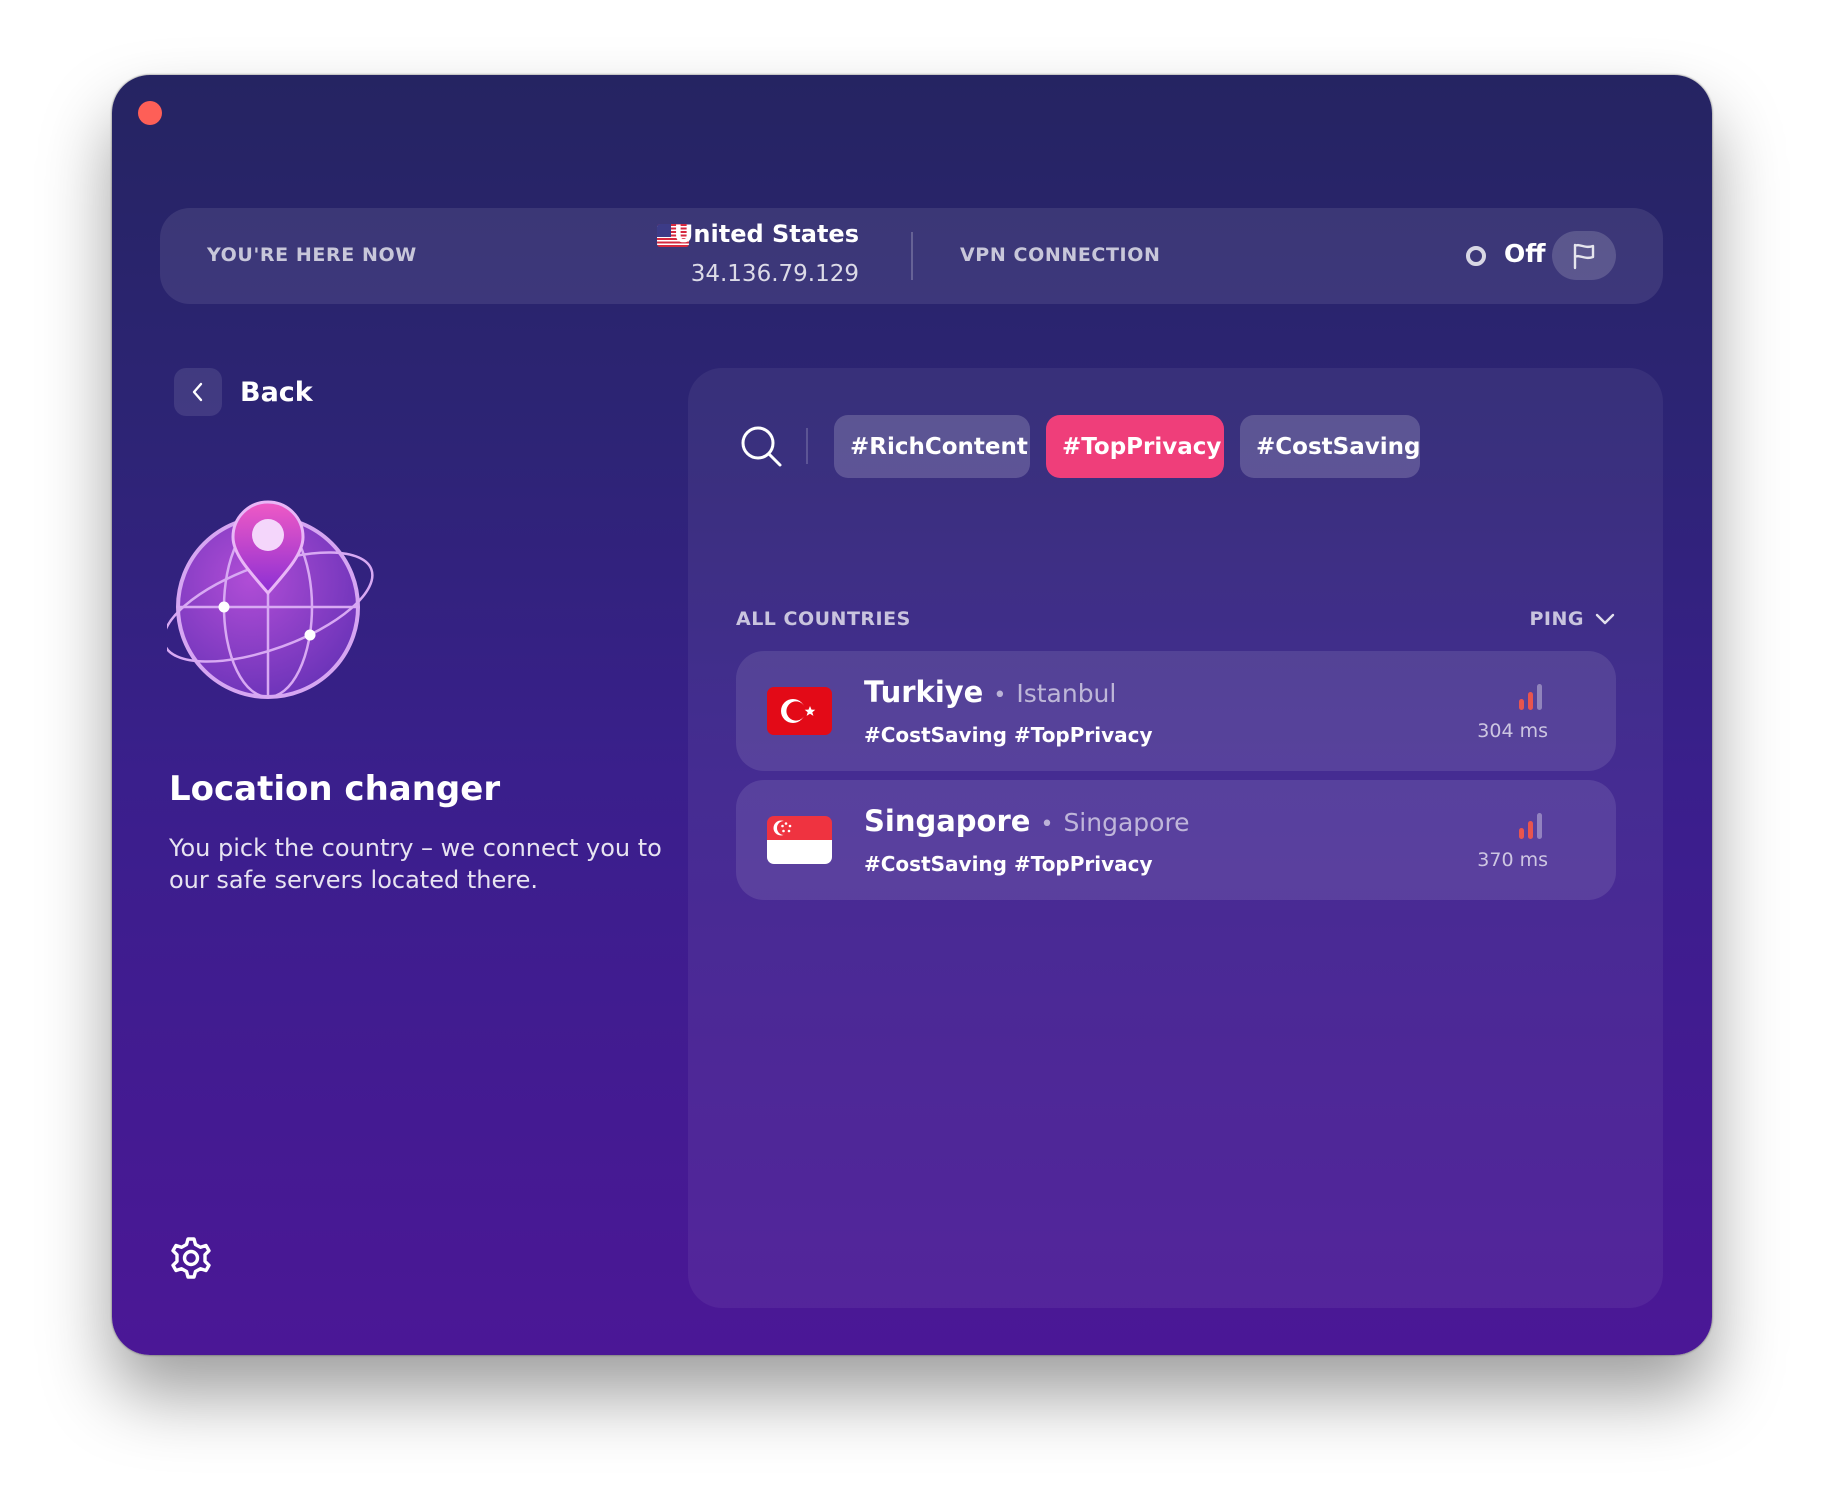 This screenshot has width=1824, height=1504. Describe the element at coordinates (766, 234) in the screenshot. I see `current-country: United States` at that location.